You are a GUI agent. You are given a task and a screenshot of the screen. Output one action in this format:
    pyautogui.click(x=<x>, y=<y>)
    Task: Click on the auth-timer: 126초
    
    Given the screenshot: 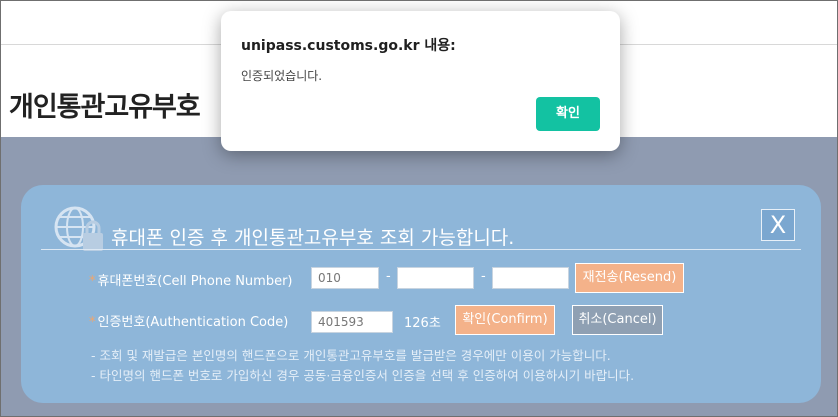 What is the action you would take?
    pyautogui.click(x=422, y=323)
    